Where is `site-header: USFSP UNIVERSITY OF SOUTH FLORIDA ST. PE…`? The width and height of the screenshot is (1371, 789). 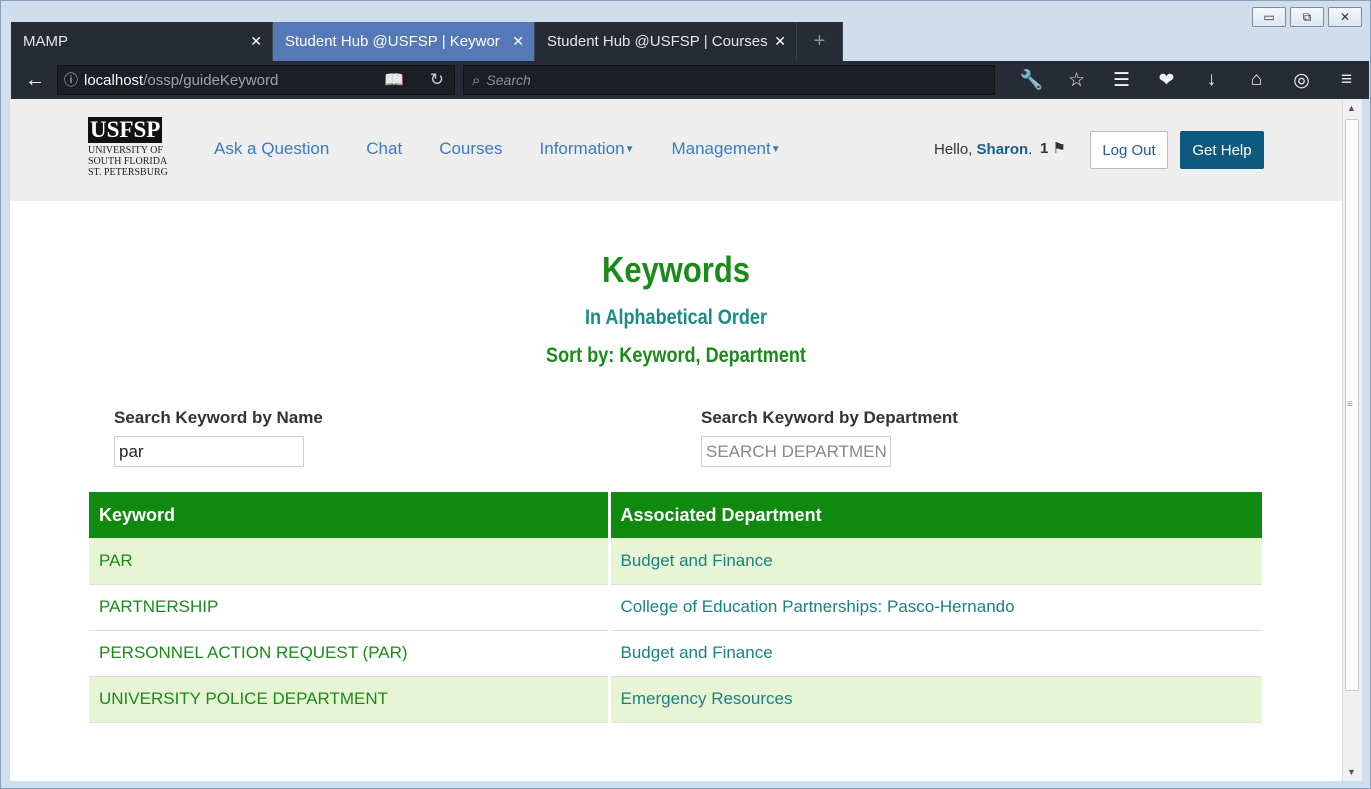 site-header: USFSP UNIVERSITY OF SOUTH FLORIDA ST. PE… is located at coordinates (676, 150).